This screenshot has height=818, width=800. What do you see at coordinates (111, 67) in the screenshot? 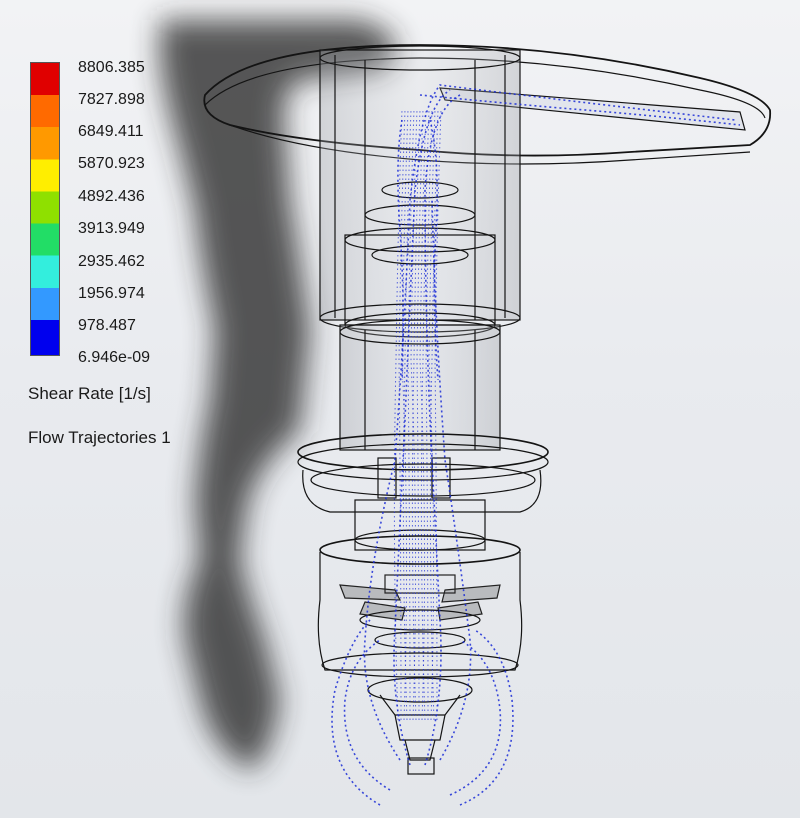
I see `legend-tick-value: 8806.385` at bounding box center [111, 67].